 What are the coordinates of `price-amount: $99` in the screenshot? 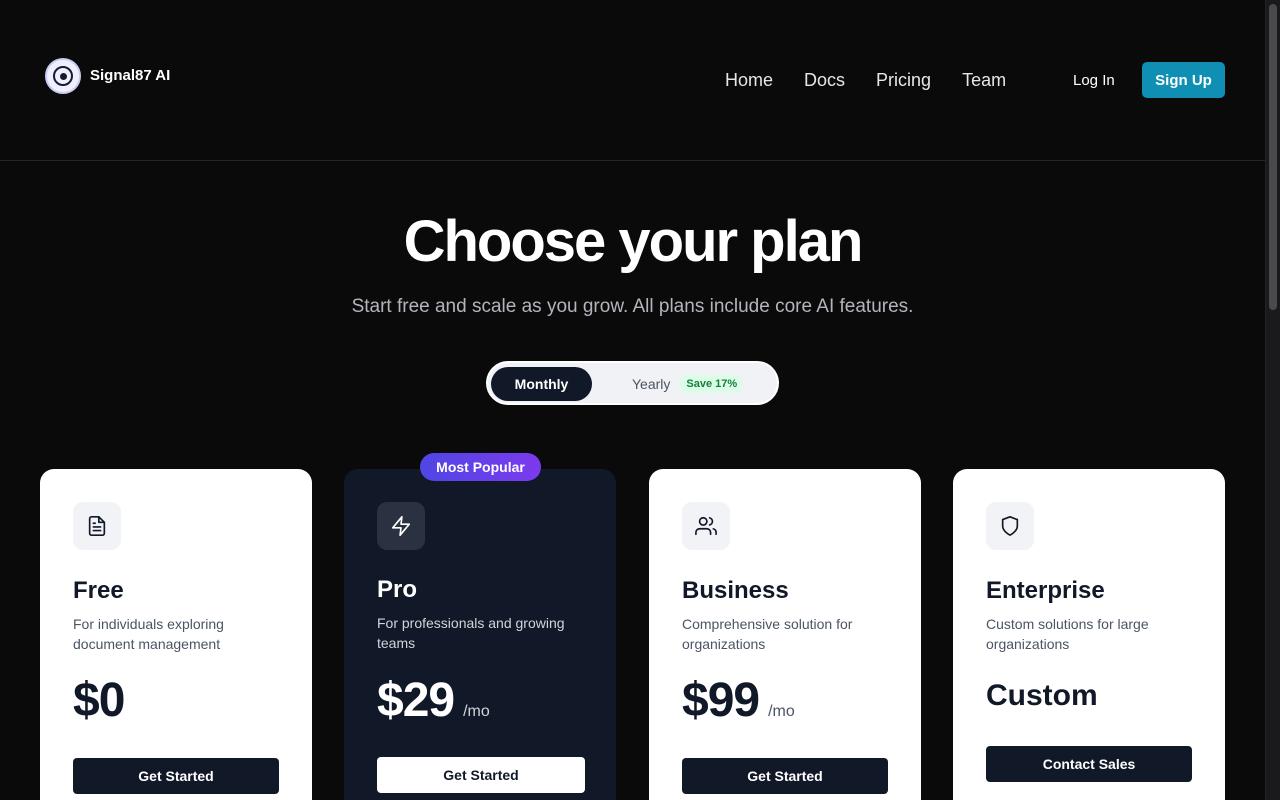 It's located at (721, 700).